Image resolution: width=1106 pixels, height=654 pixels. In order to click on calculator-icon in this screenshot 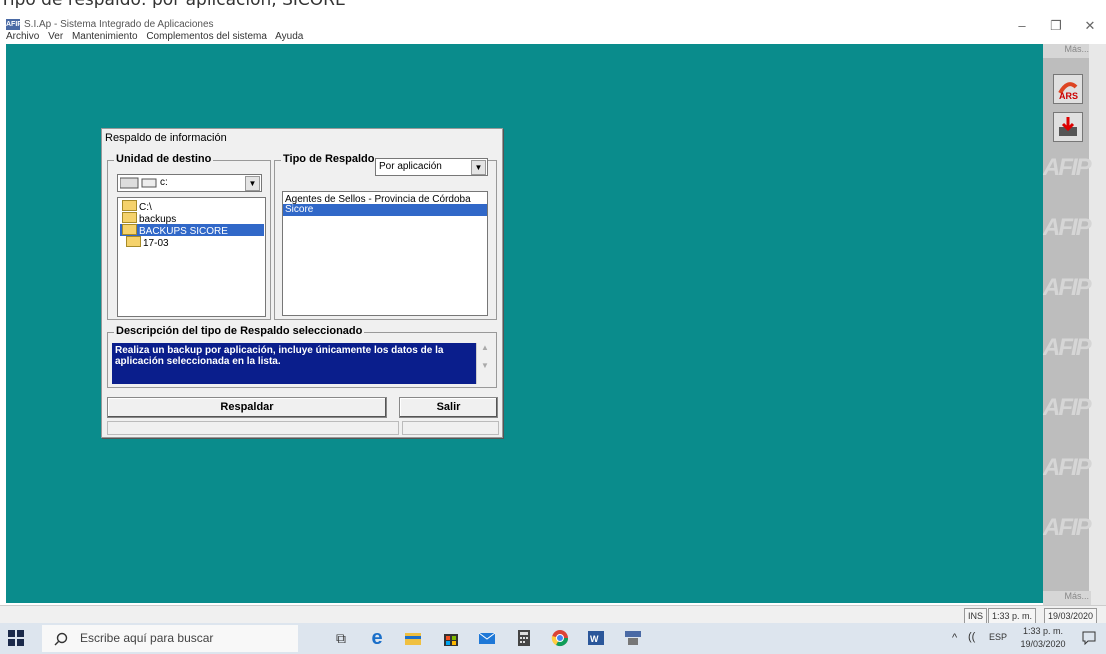, I will do `click(524, 638)`.